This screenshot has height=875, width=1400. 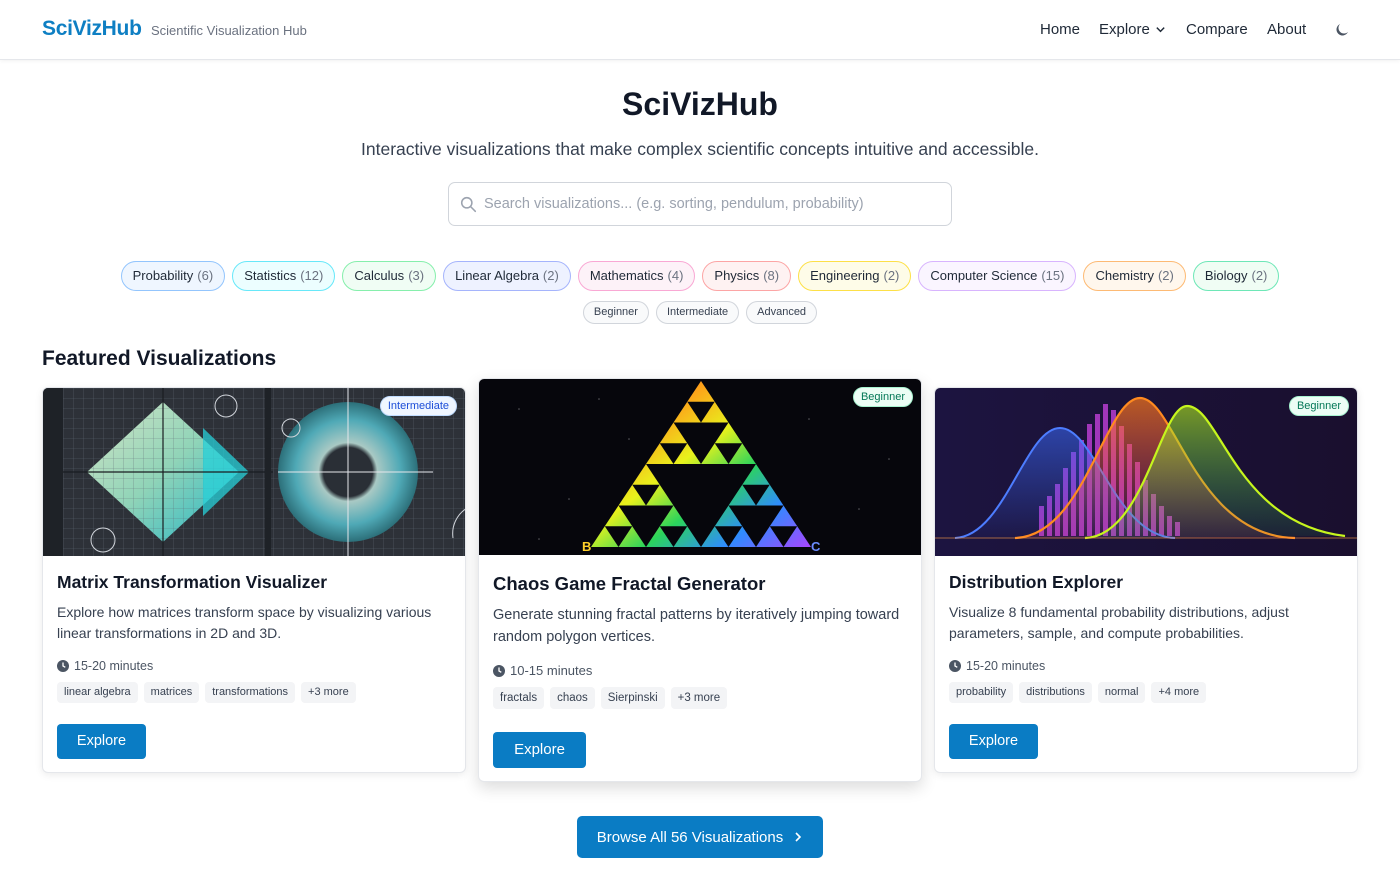 I want to click on category-chip-label: Linear Algebra, so click(x=497, y=275).